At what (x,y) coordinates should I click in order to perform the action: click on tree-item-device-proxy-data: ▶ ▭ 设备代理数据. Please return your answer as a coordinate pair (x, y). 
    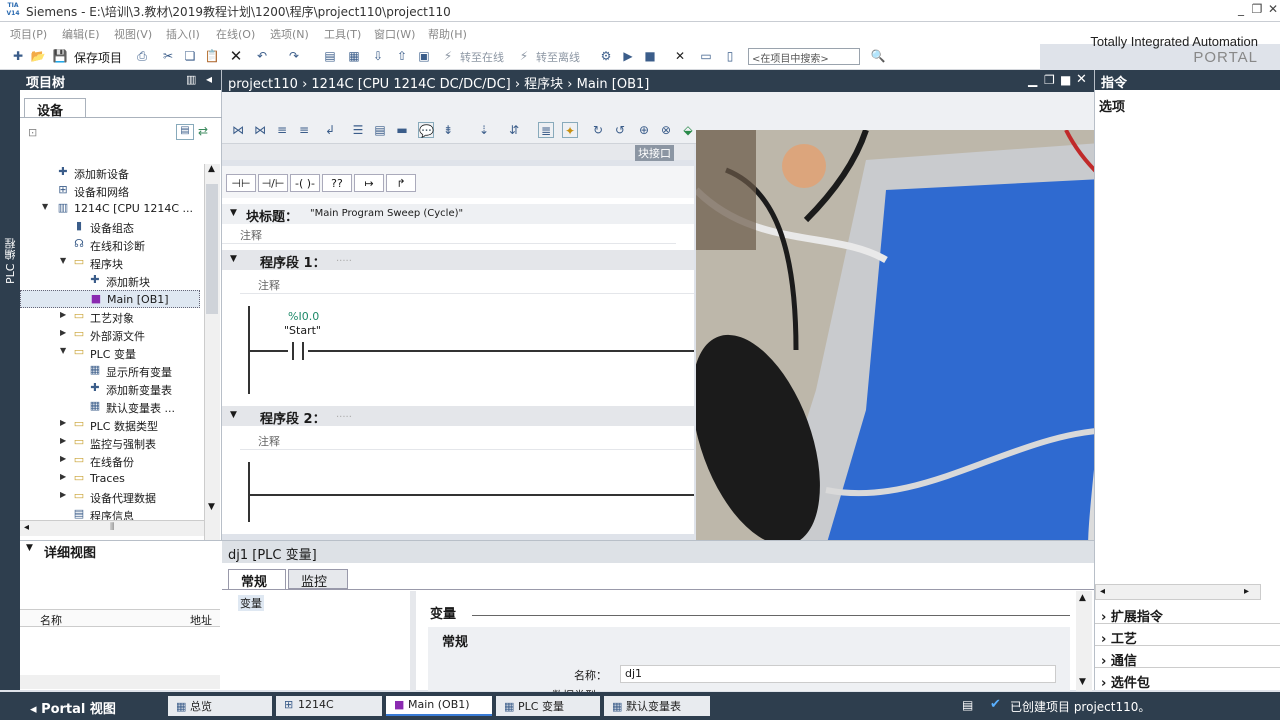
    Looking at the image, I should click on (110, 497).